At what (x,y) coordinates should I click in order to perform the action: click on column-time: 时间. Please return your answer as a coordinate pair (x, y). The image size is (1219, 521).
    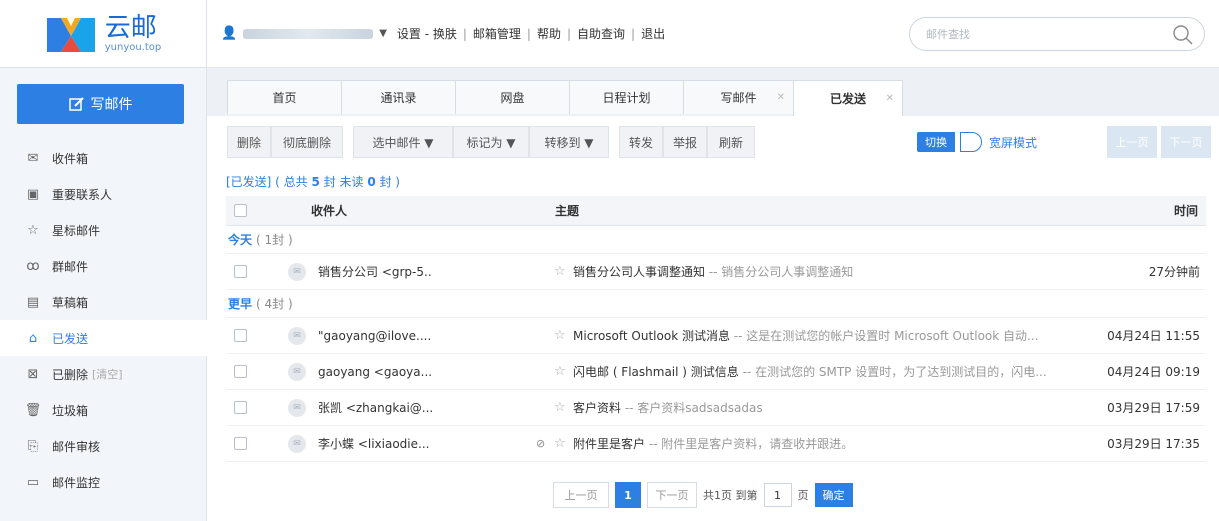
    Looking at the image, I should click on (1186, 210).